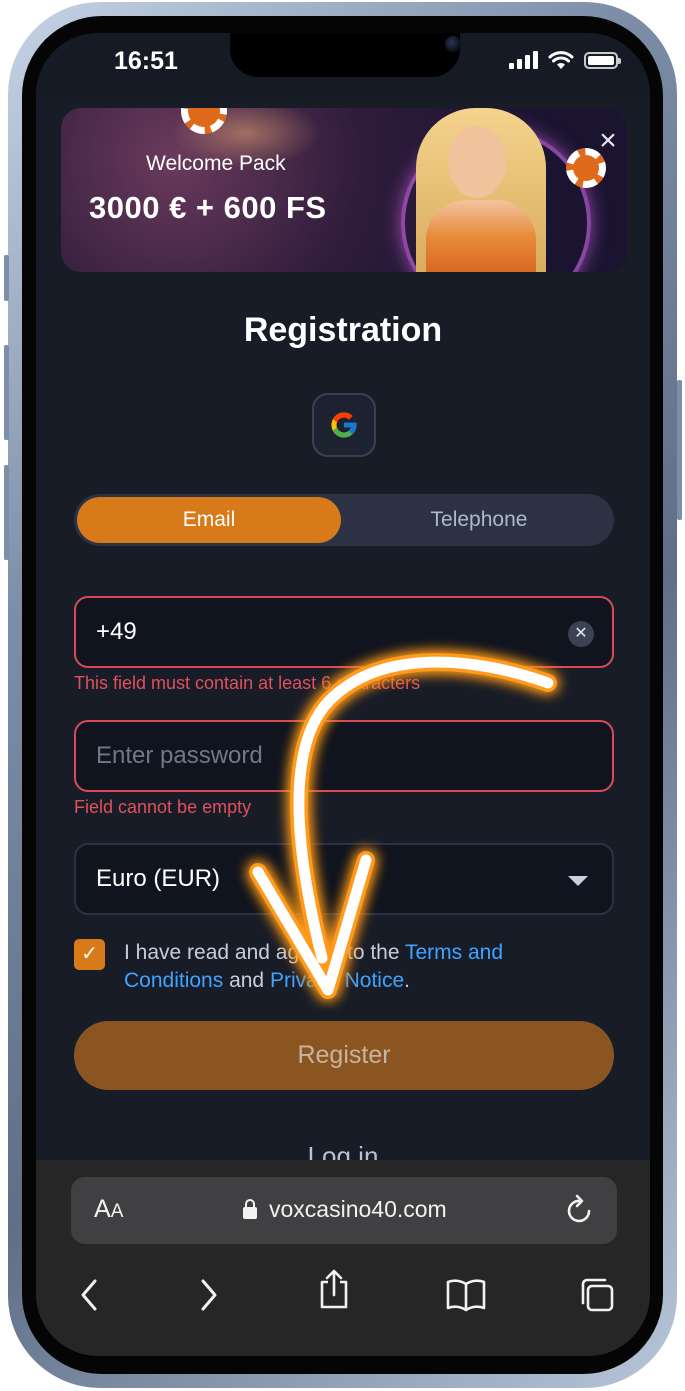 This screenshot has height=1391, width=685. I want to click on checkmark-icon: ✓, so click(89, 954).